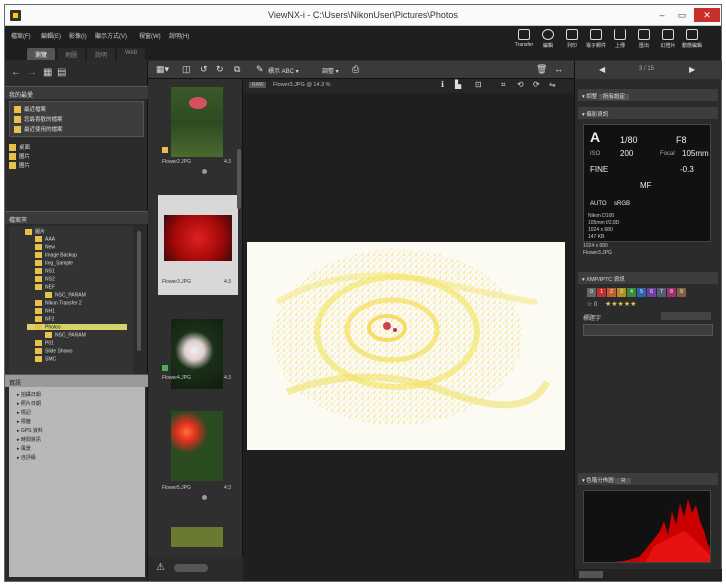 This screenshot has height=585, width=726. I want to click on menu-image: 影像(I), so click(78, 35).